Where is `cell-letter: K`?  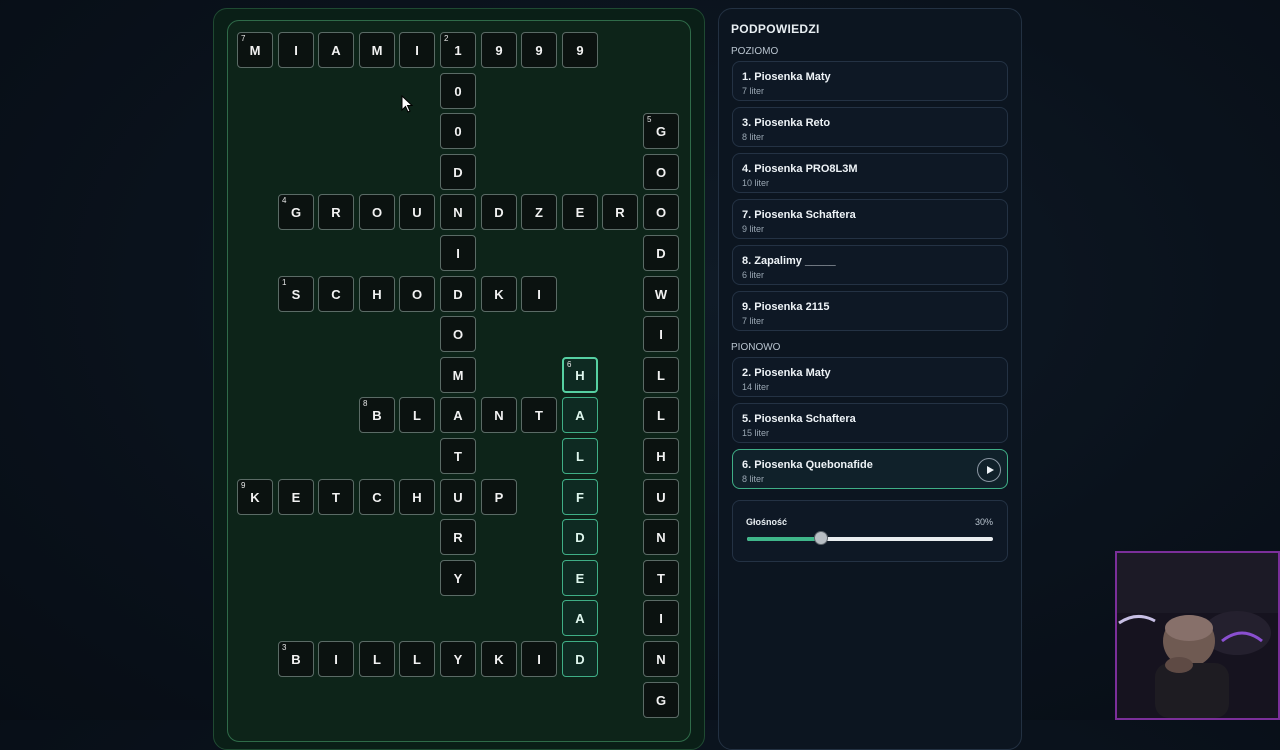 cell-letter: K is located at coordinates (255, 497).